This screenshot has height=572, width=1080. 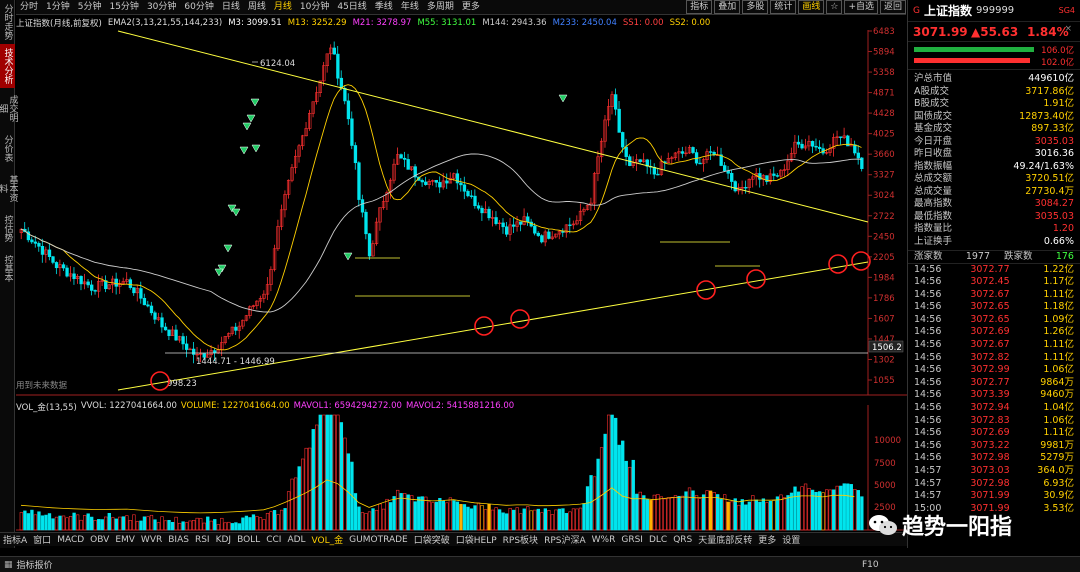 I want to click on indicator-tab-23: 更多, so click(x=767, y=539).